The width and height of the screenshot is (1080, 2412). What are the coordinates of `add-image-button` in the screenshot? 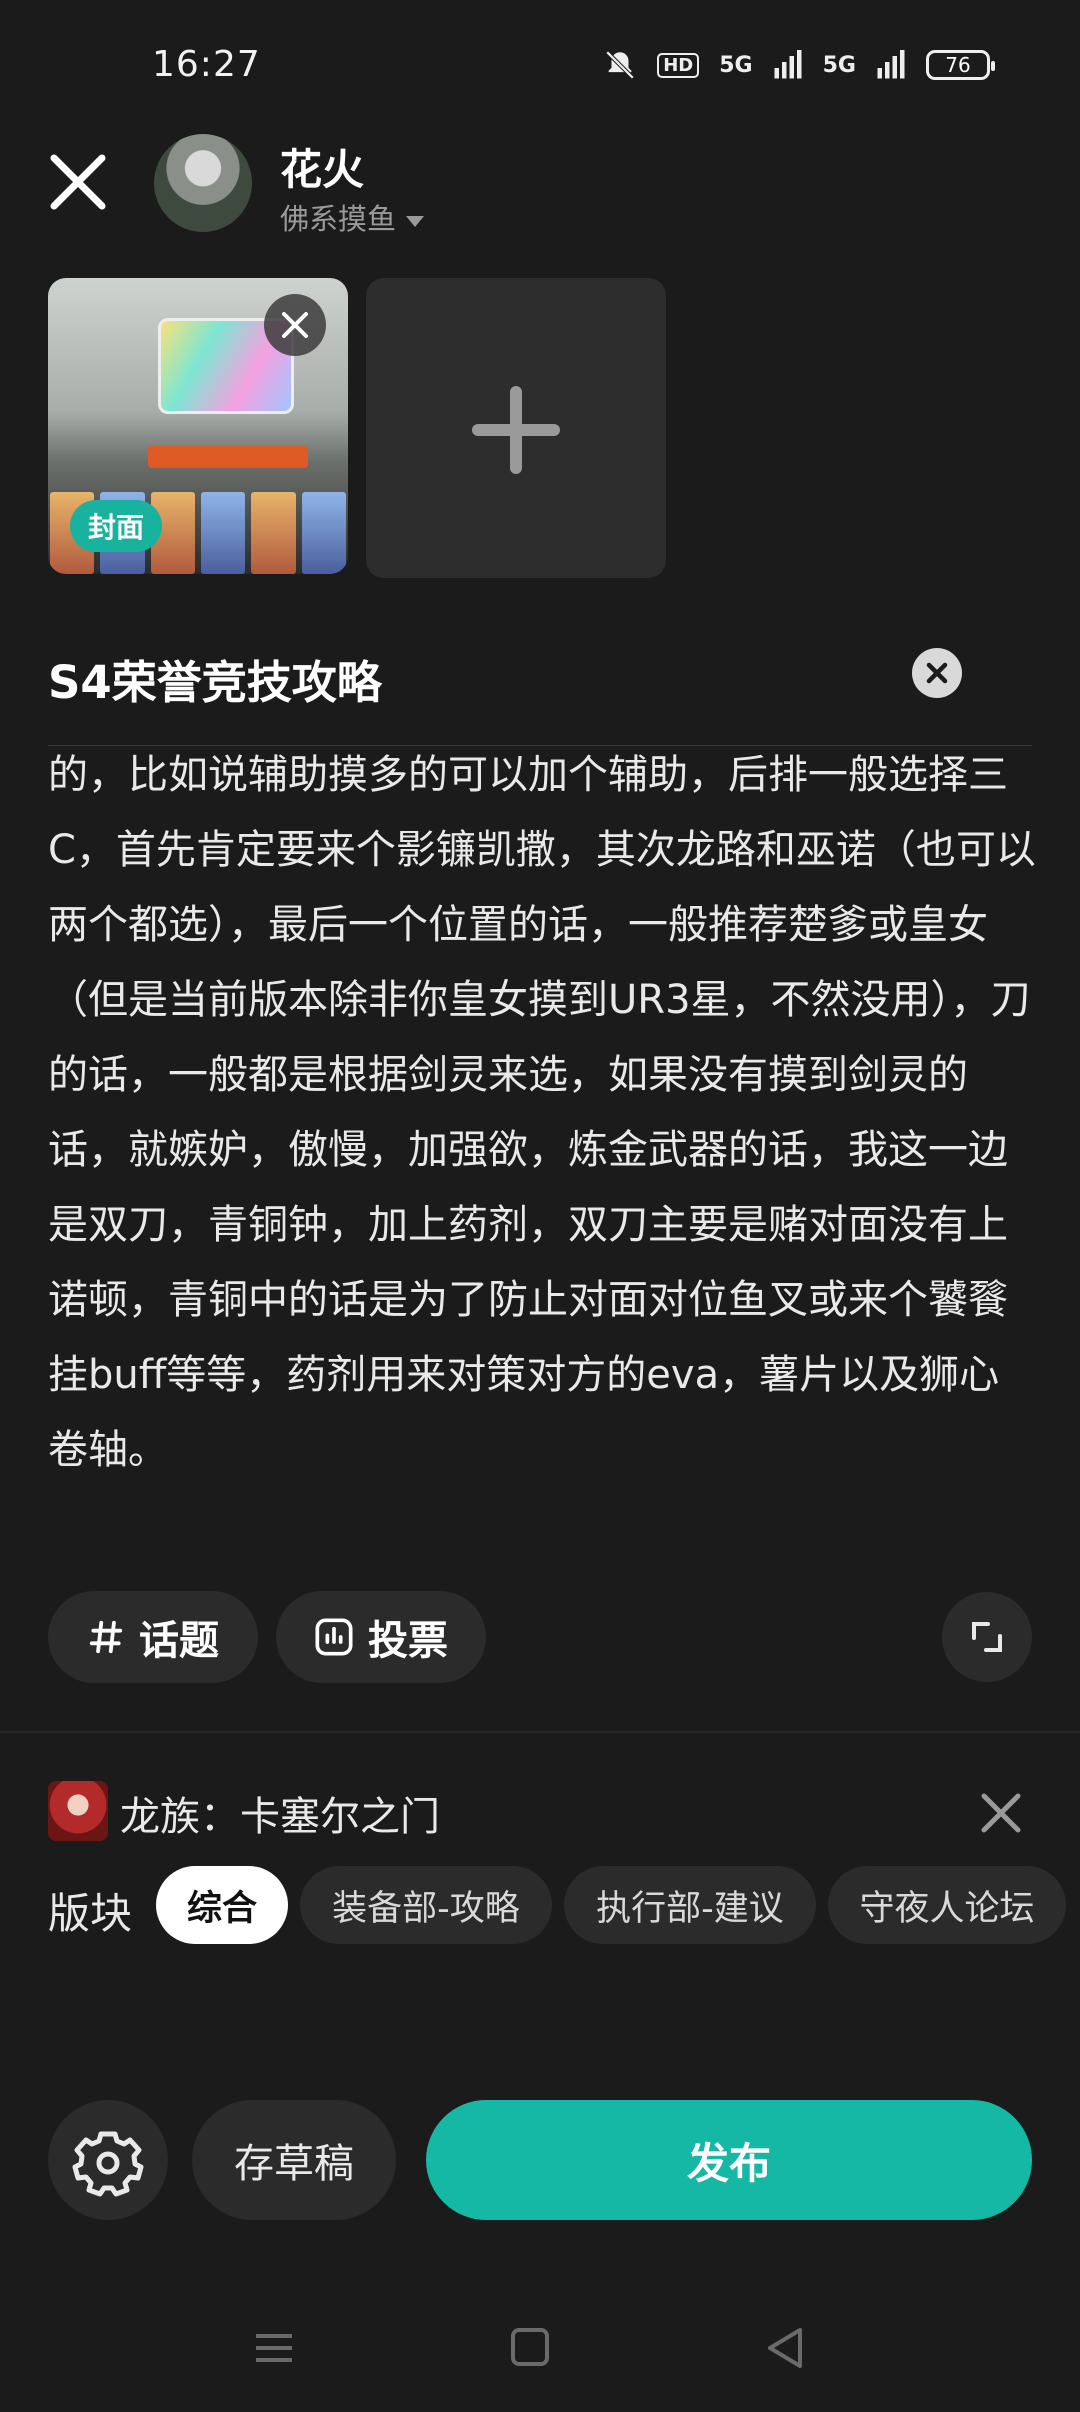 It's located at (516, 428).